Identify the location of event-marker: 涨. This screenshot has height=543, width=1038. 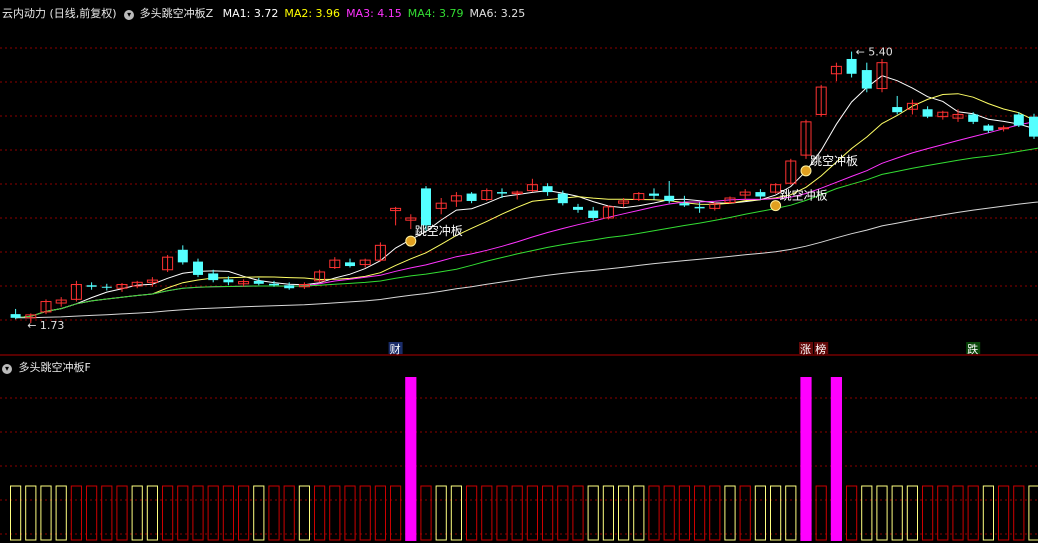
(805, 349).